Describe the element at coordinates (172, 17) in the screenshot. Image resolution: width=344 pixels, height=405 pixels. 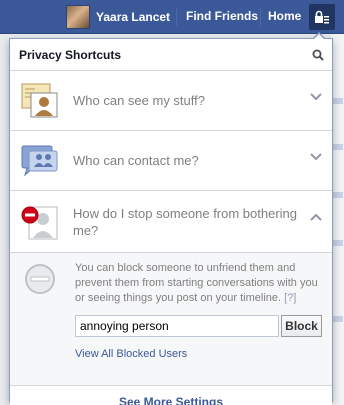
I see `top-nav-bar: Yaara Lancet Find Friends Home` at that location.